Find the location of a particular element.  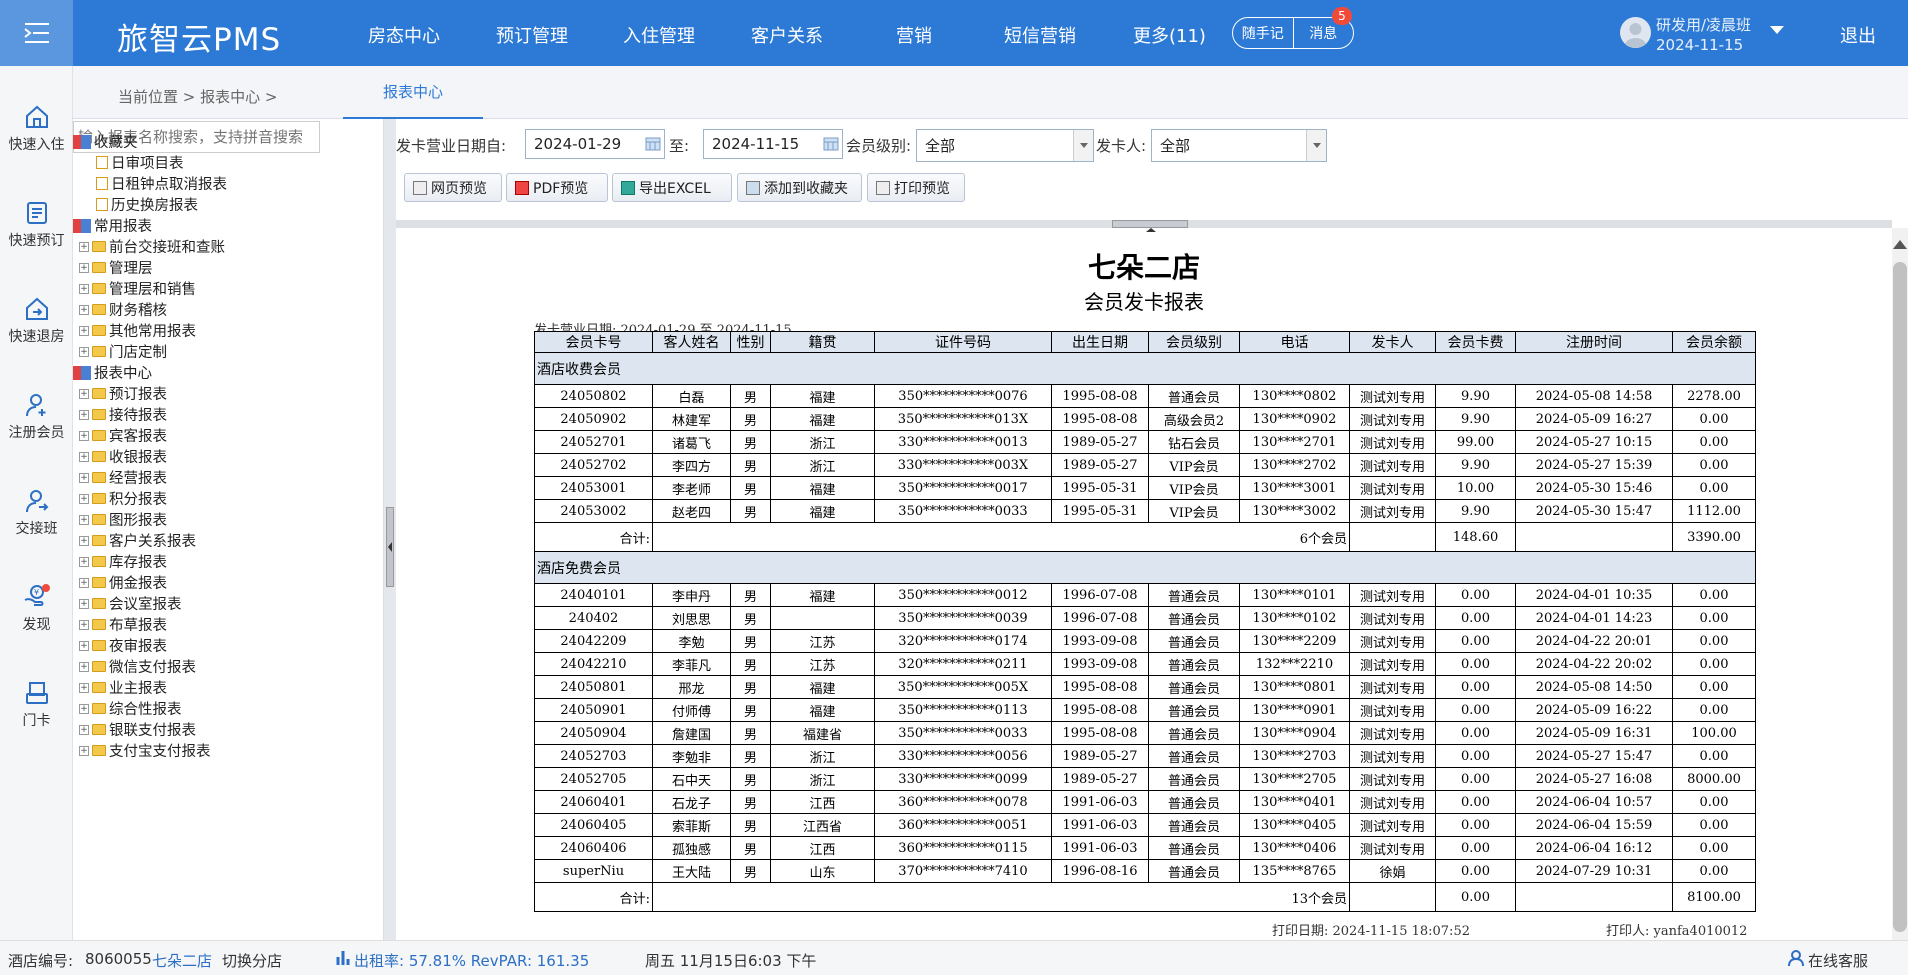

tree-item: + 管理层 is located at coordinates (116, 267).